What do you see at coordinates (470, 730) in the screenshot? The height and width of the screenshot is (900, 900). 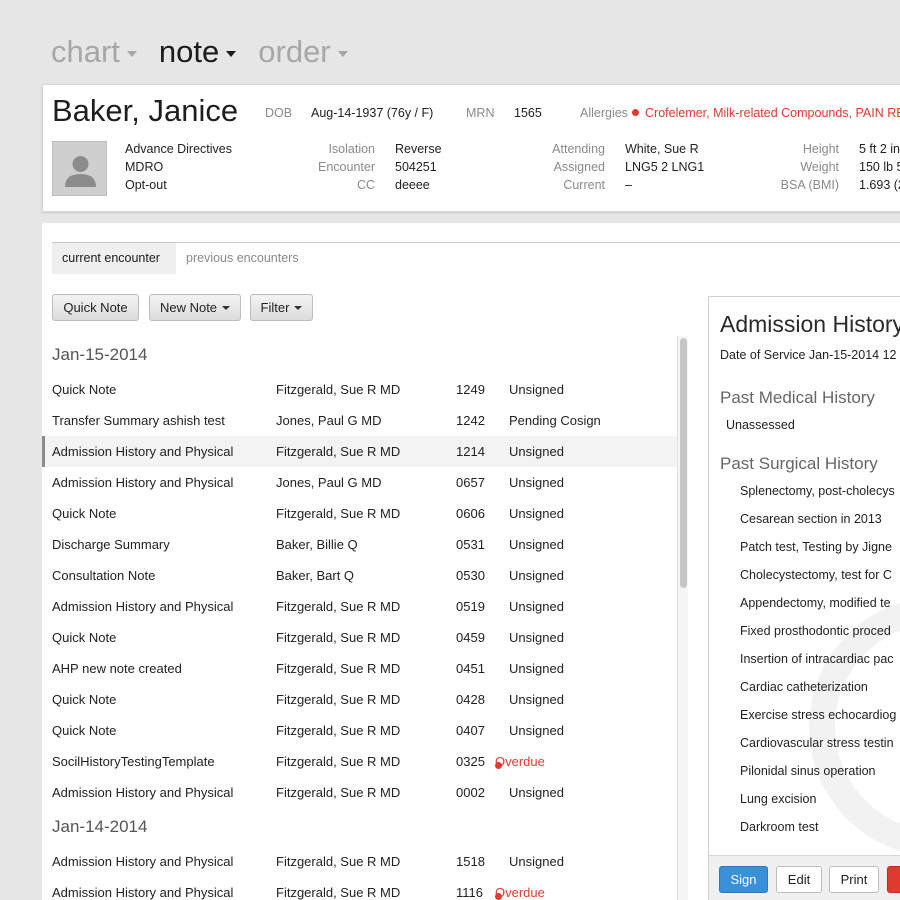 I see `note-number-cell: 0407` at bounding box center [470, 730].